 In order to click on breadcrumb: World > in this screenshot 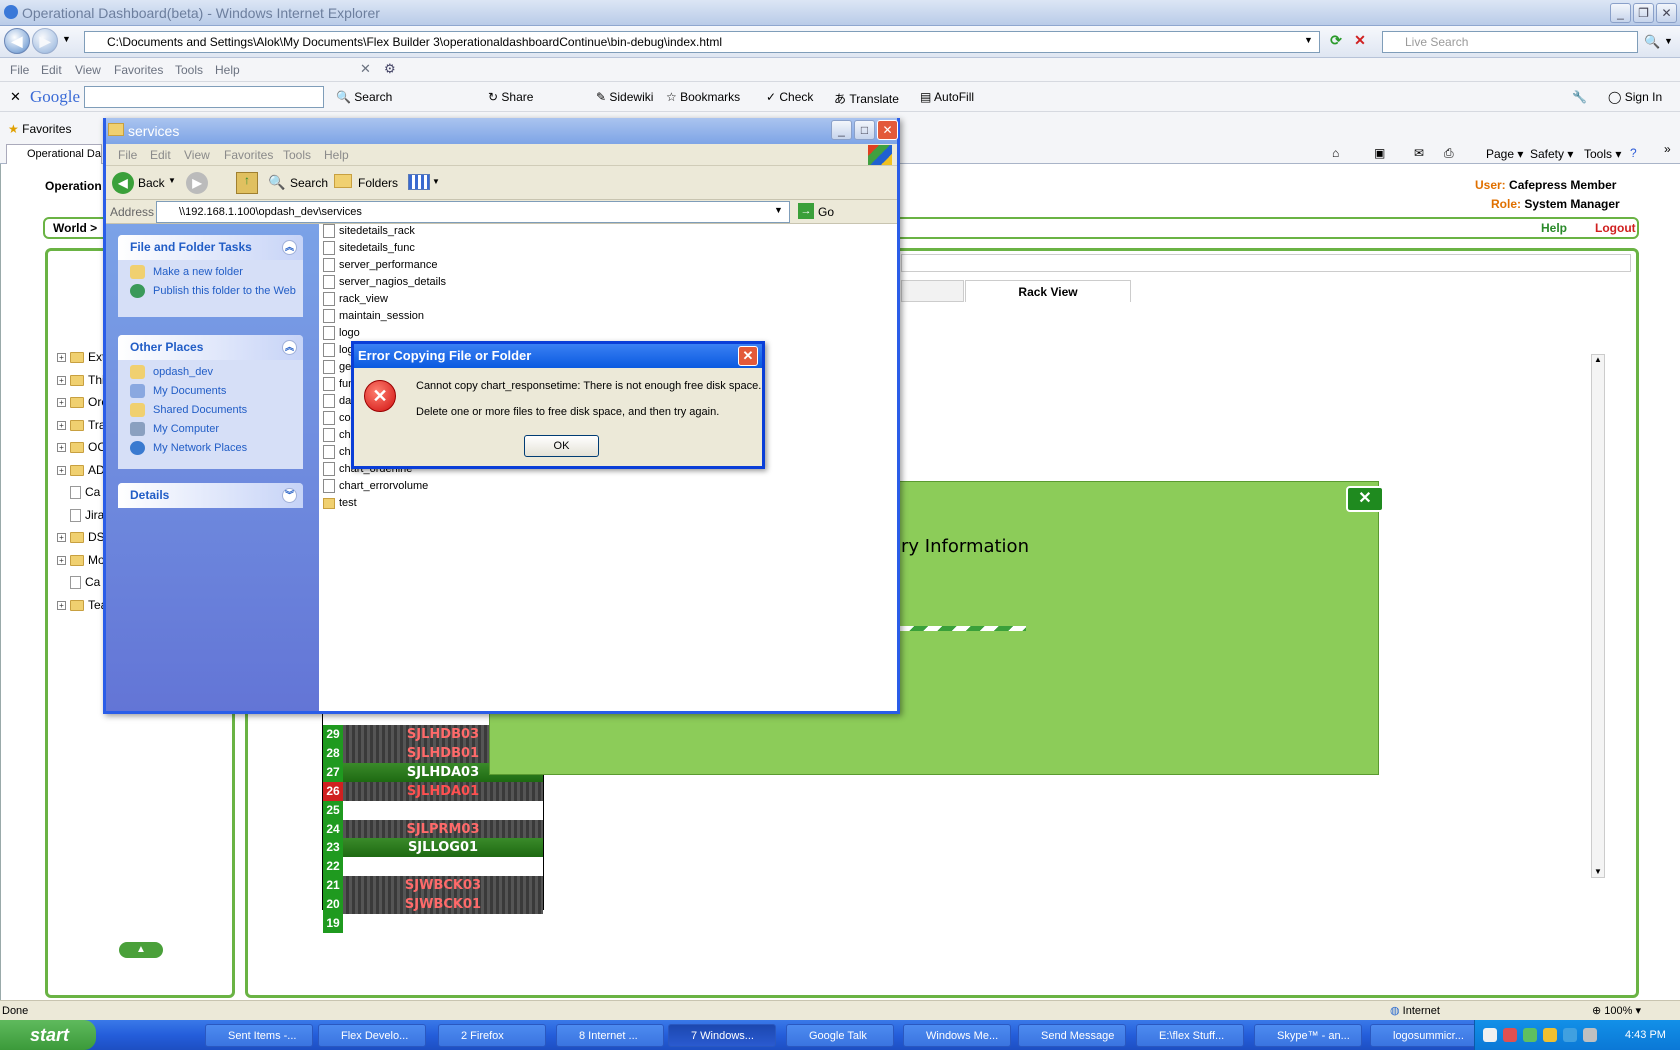, I will do `click(75, 228)`.